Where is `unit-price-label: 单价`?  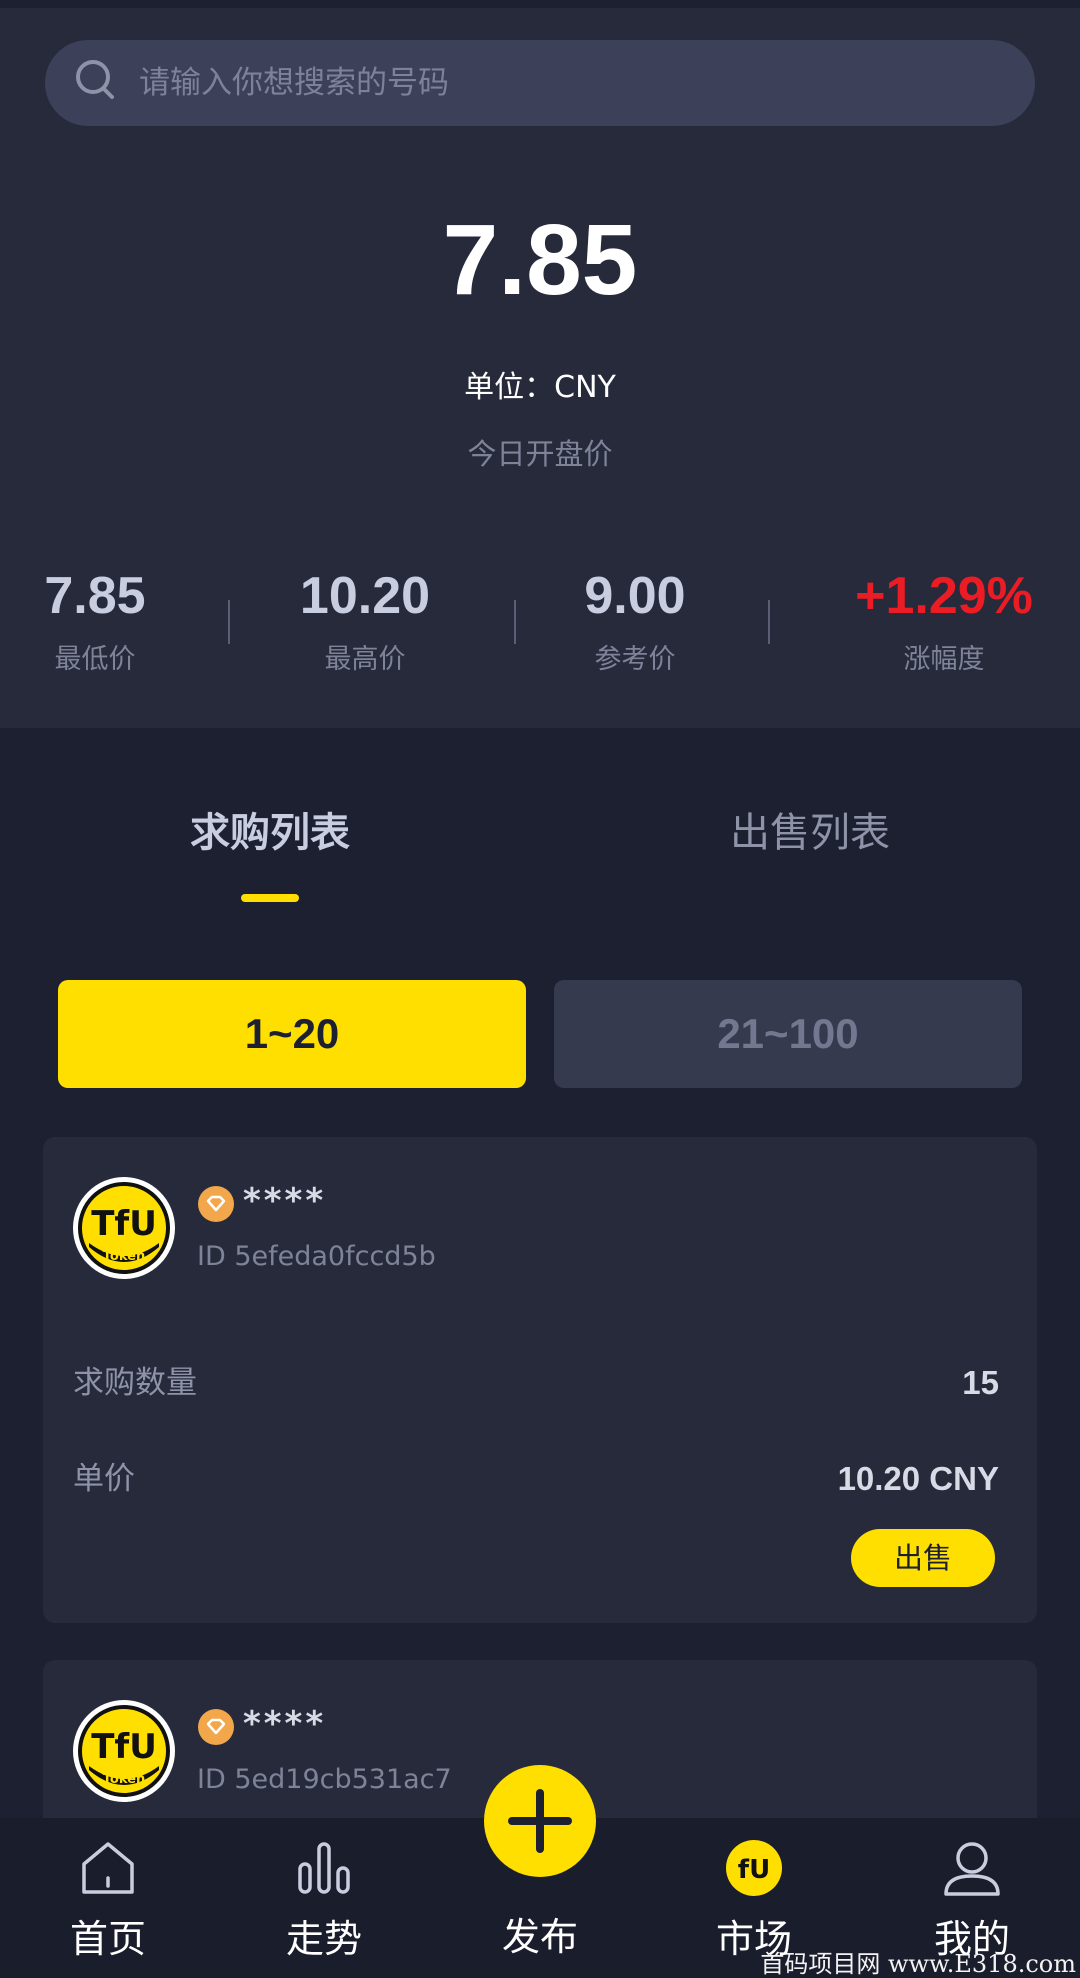 unit-price-label: 单价 is located at coordinates (104, 1479).